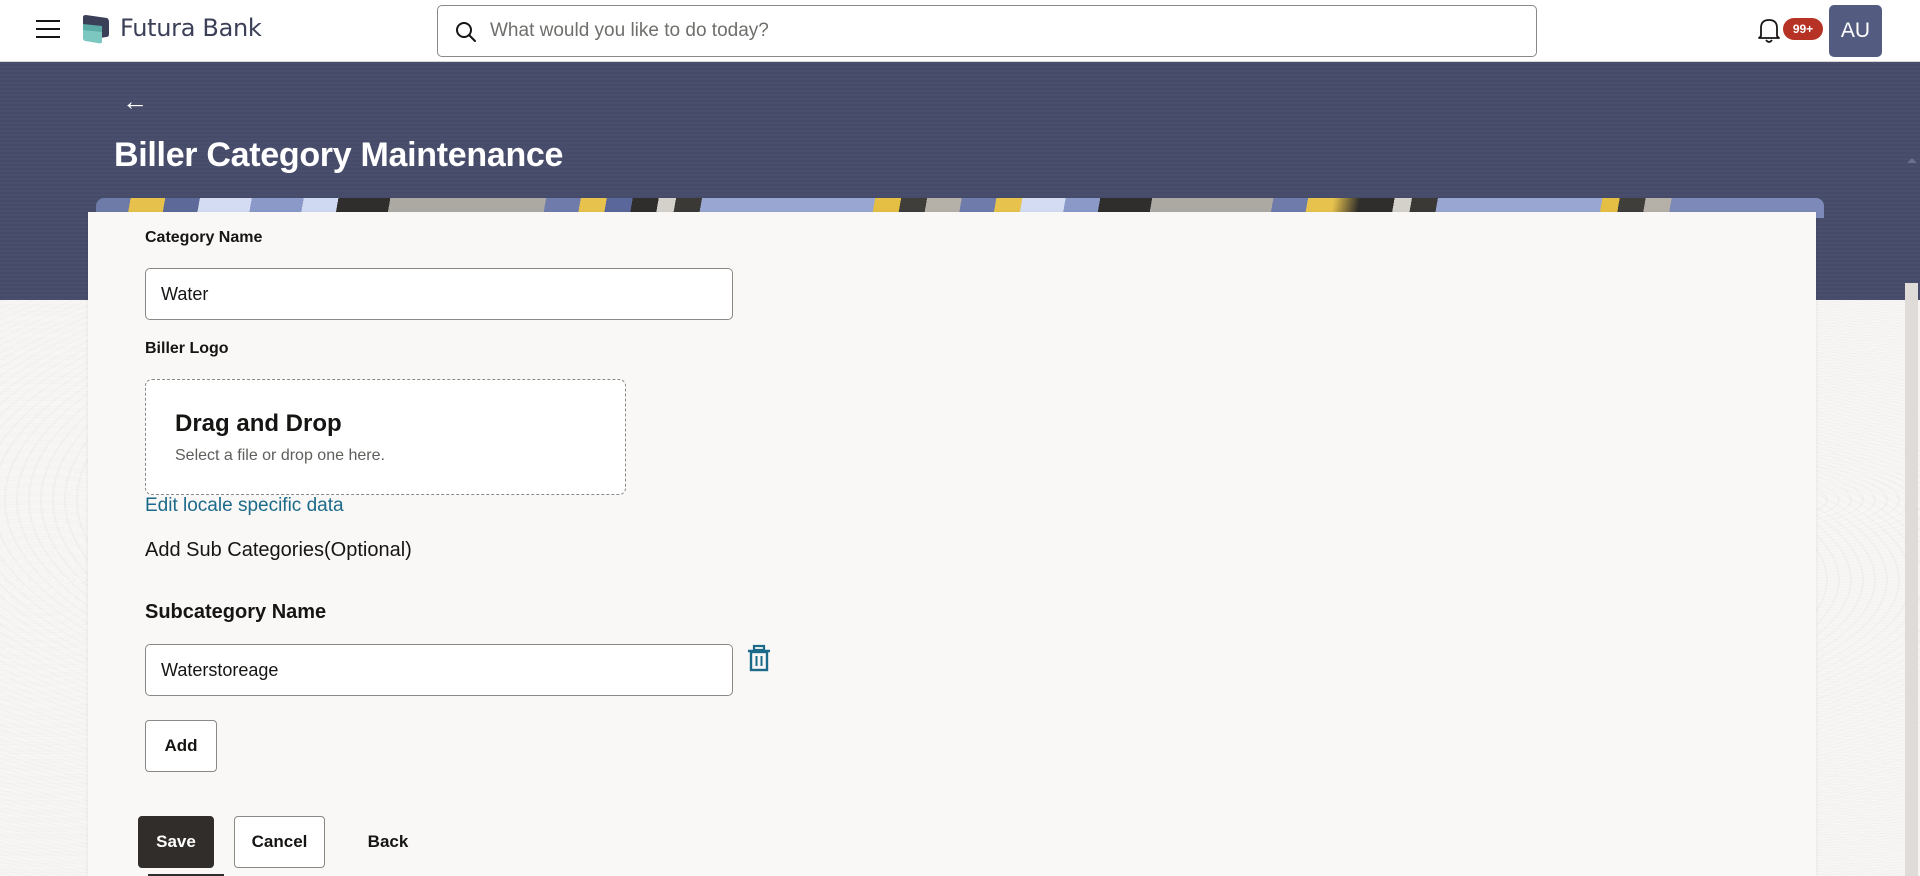 The height and width of the screenshot is (876, 1920). What do you see at coordinates (1911, 579) in the screenshot?
I see `vertical-scrollbar` at bounding box center [1911, 579].